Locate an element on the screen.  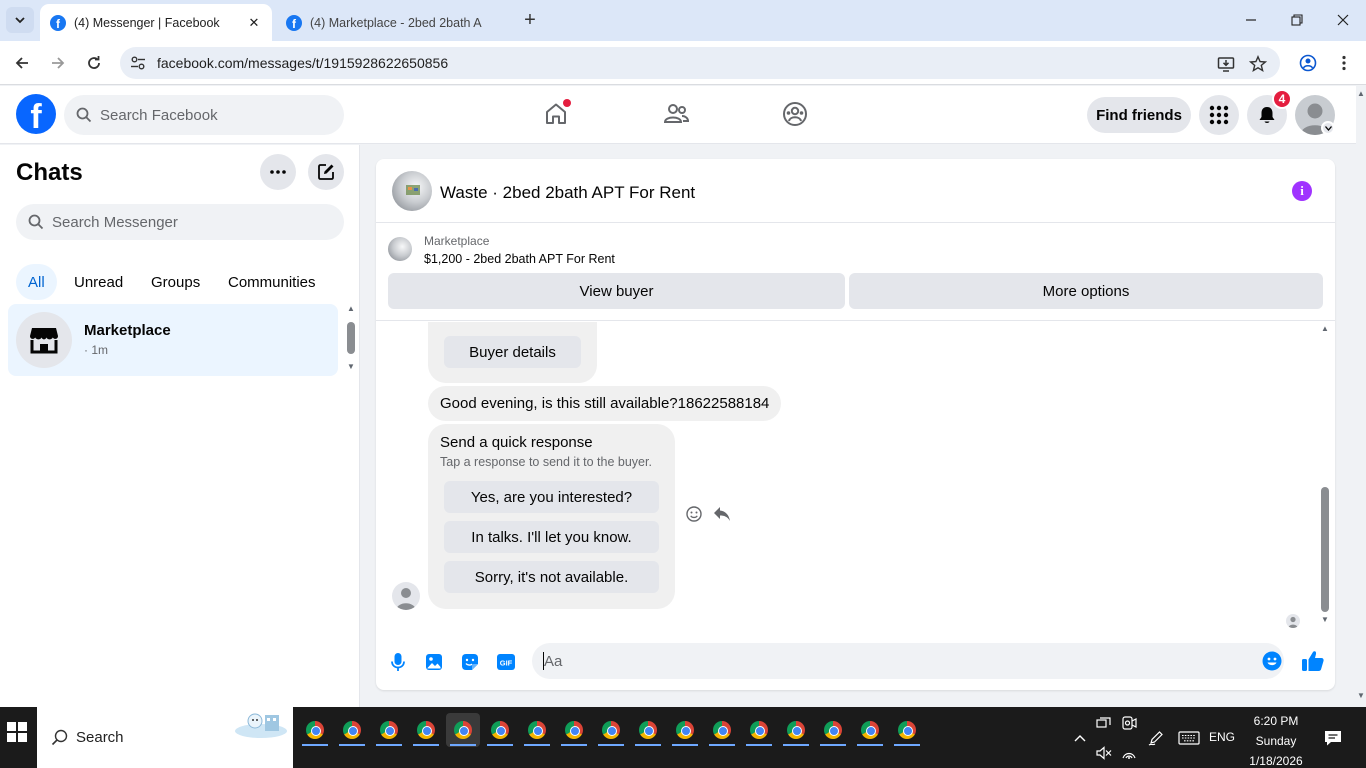
close-window-button is located at coordinates (1343, 20).